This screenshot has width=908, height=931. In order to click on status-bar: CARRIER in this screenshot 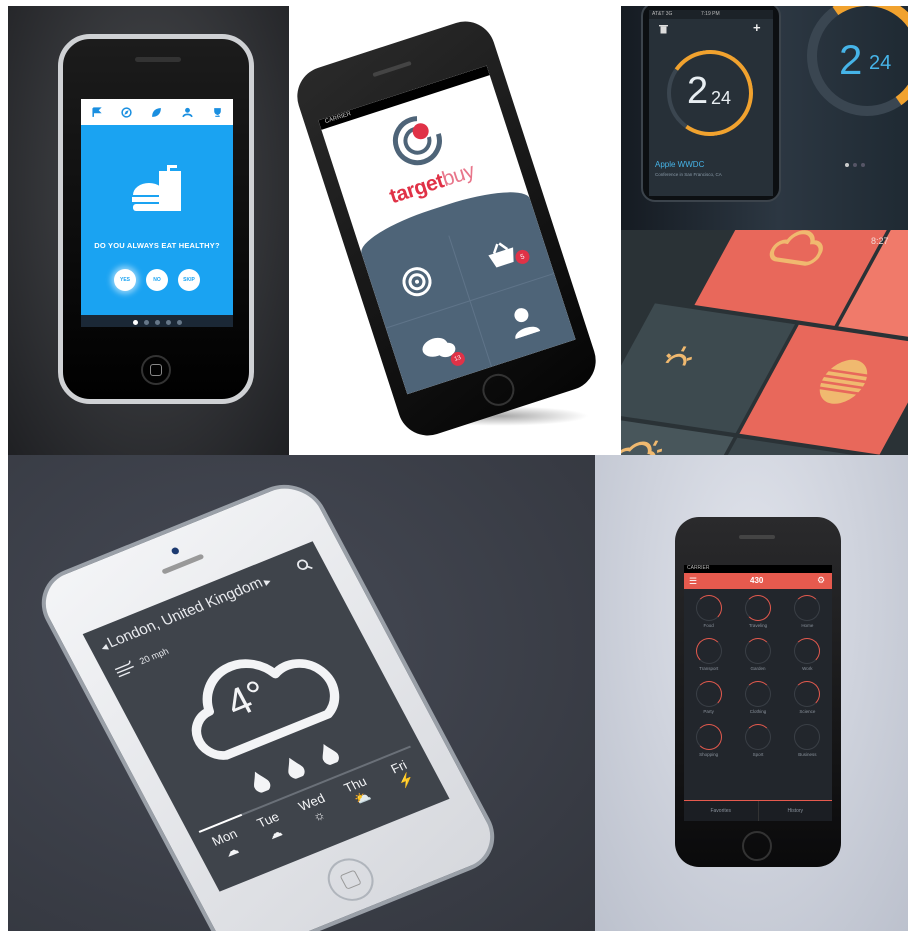, I will do `click(758, 569)`.